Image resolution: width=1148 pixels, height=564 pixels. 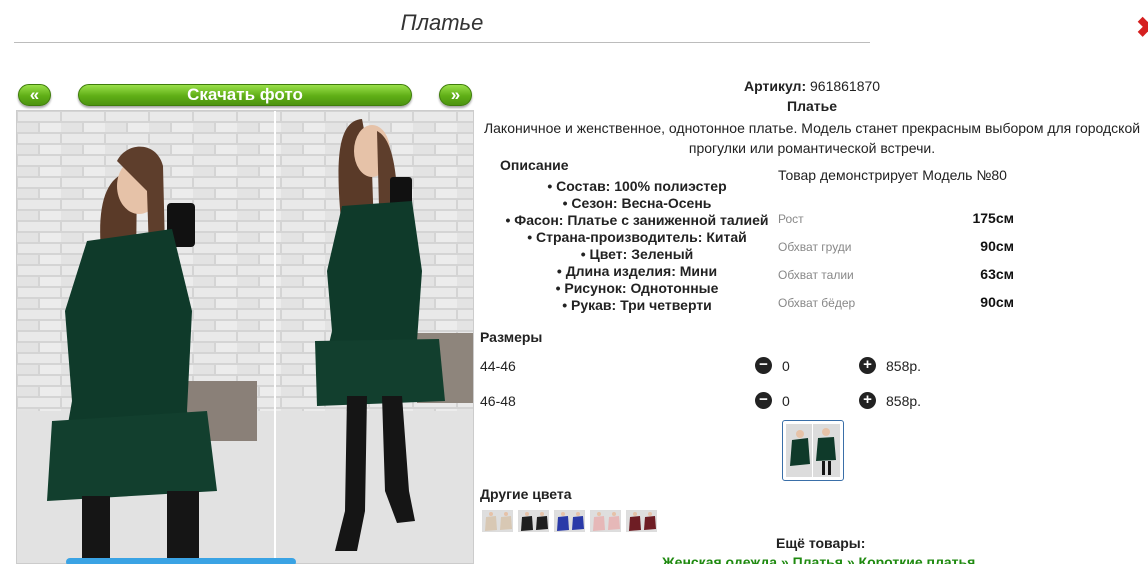 What do you see at coordinates (181, 561) in the screenshot?
I see `photo-scrollbar` at bounding box center [181, 561].